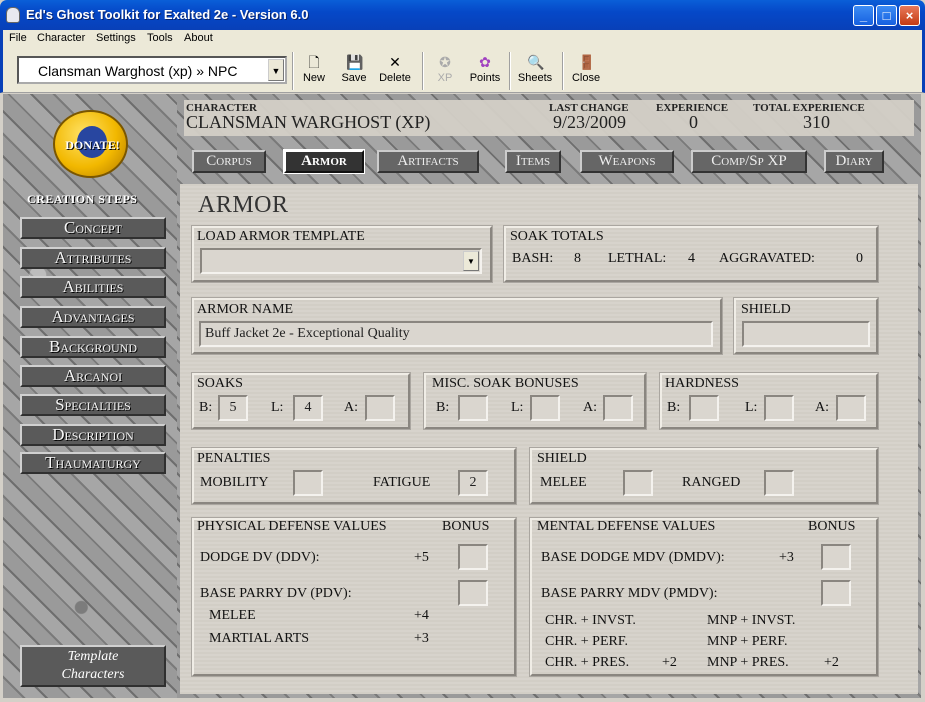 Image resolution: width=925 pixels, height=702 pixels. Describe the element at coordinates (836, 557) in the screenshot. I see `dodge-mdv-bonus-input` at that location.